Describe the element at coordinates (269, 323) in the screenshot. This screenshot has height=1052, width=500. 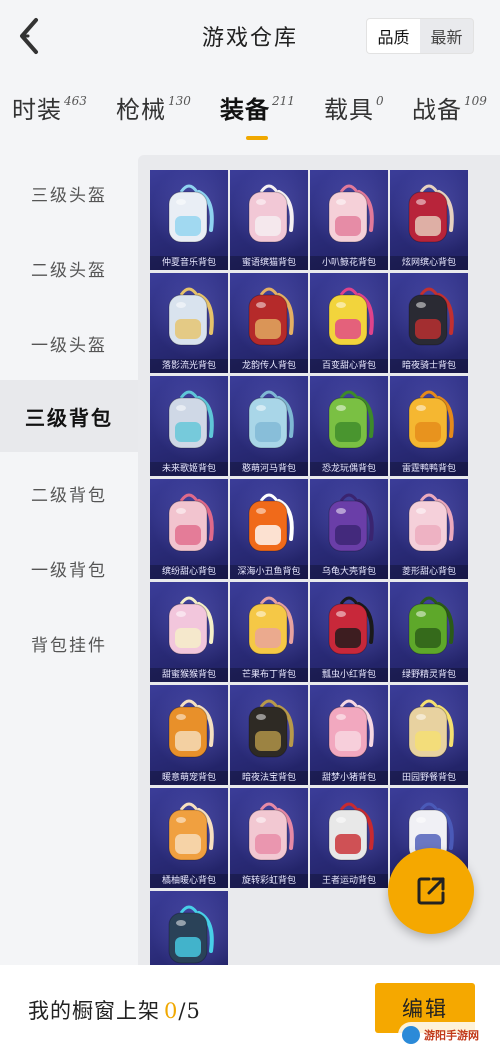
I see `backpack-item: 龙韵传人背包` at that location.